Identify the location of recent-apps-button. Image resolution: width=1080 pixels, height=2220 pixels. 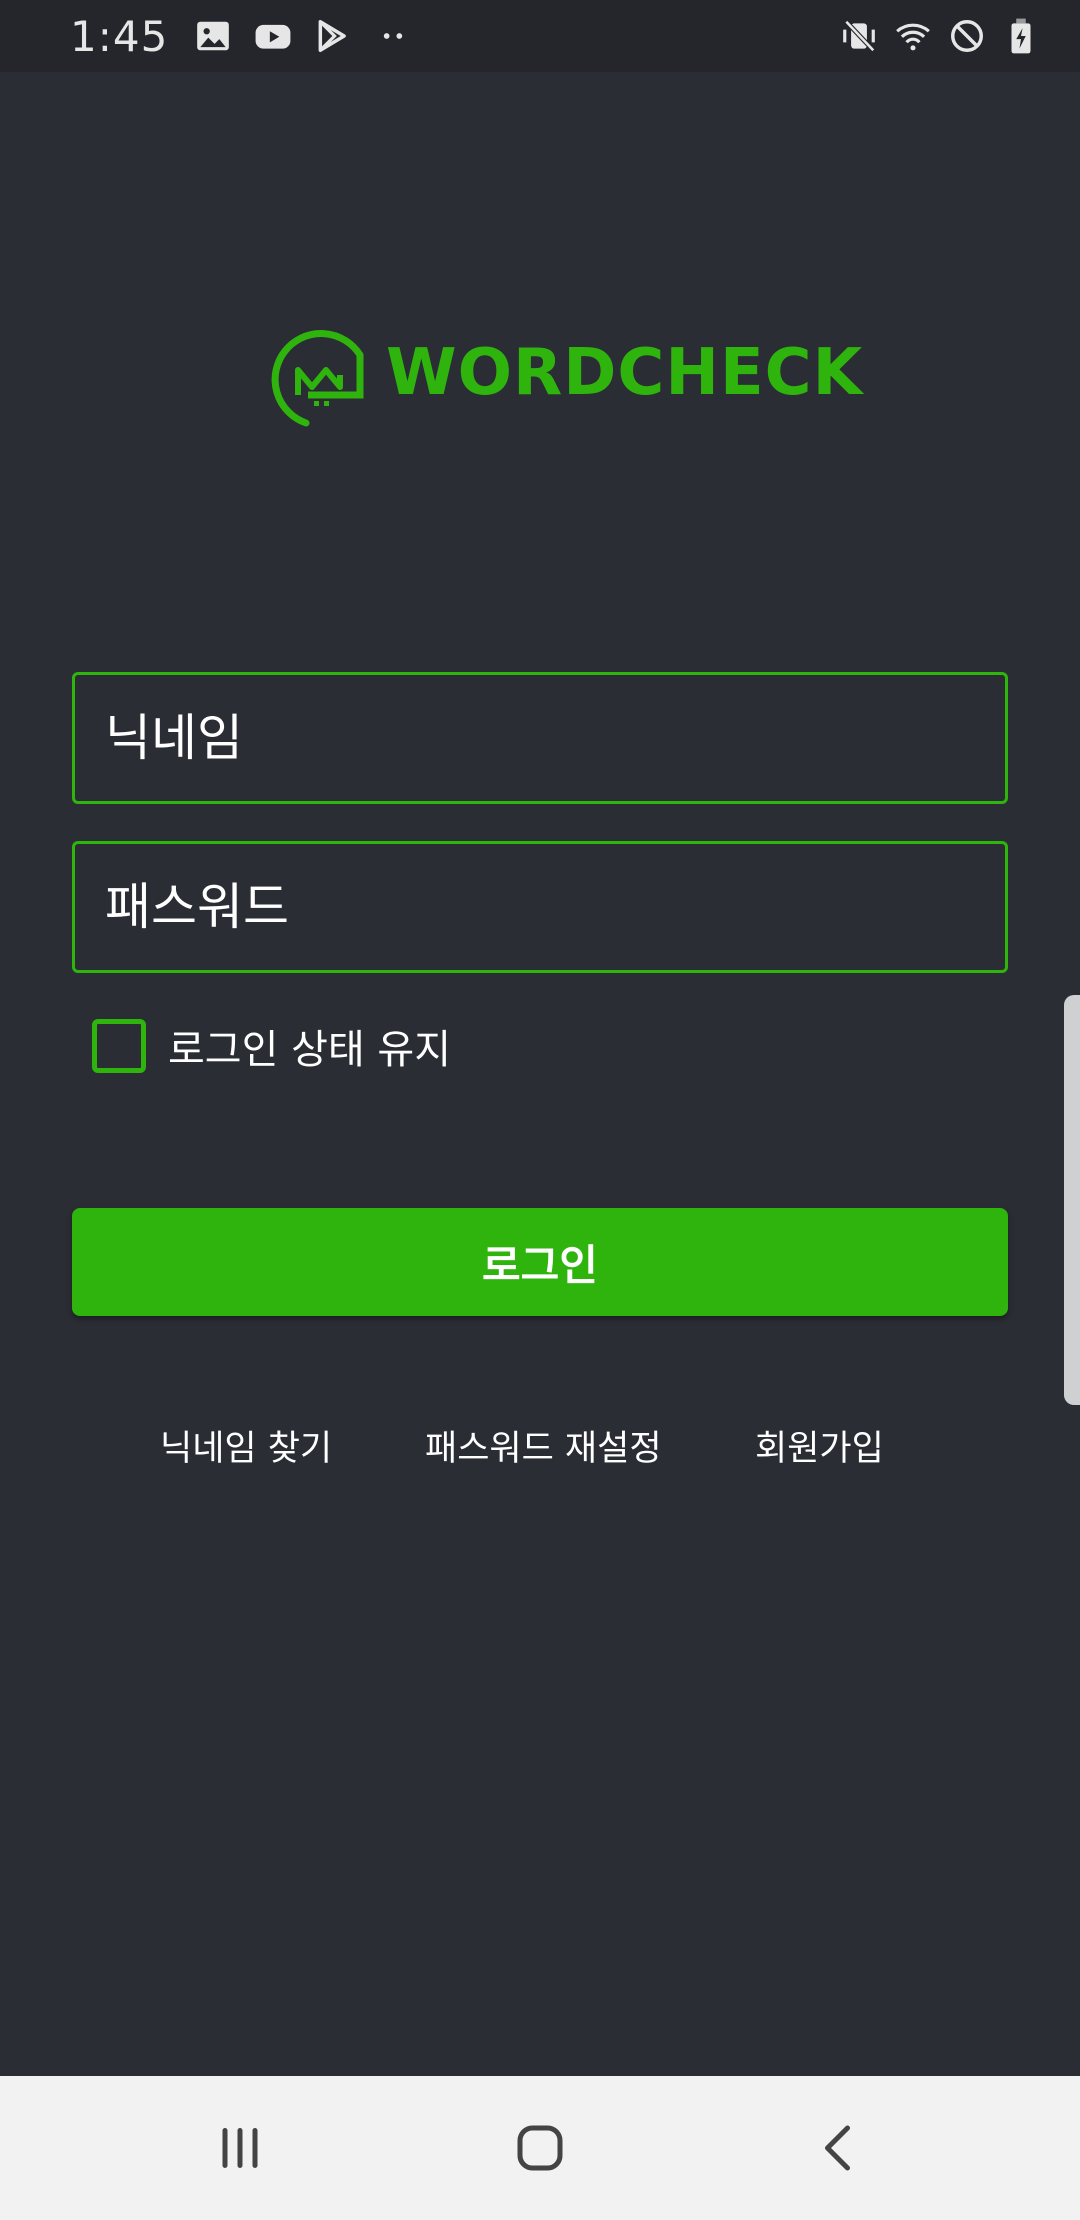
(240, 2148).